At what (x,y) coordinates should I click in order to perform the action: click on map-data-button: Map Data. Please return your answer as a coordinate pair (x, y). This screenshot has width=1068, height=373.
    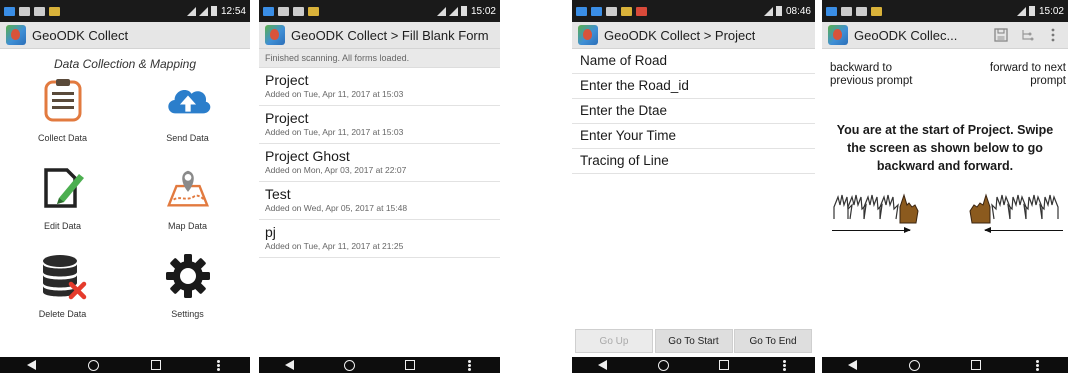
    Looking at the image, I should click on (187, 207).